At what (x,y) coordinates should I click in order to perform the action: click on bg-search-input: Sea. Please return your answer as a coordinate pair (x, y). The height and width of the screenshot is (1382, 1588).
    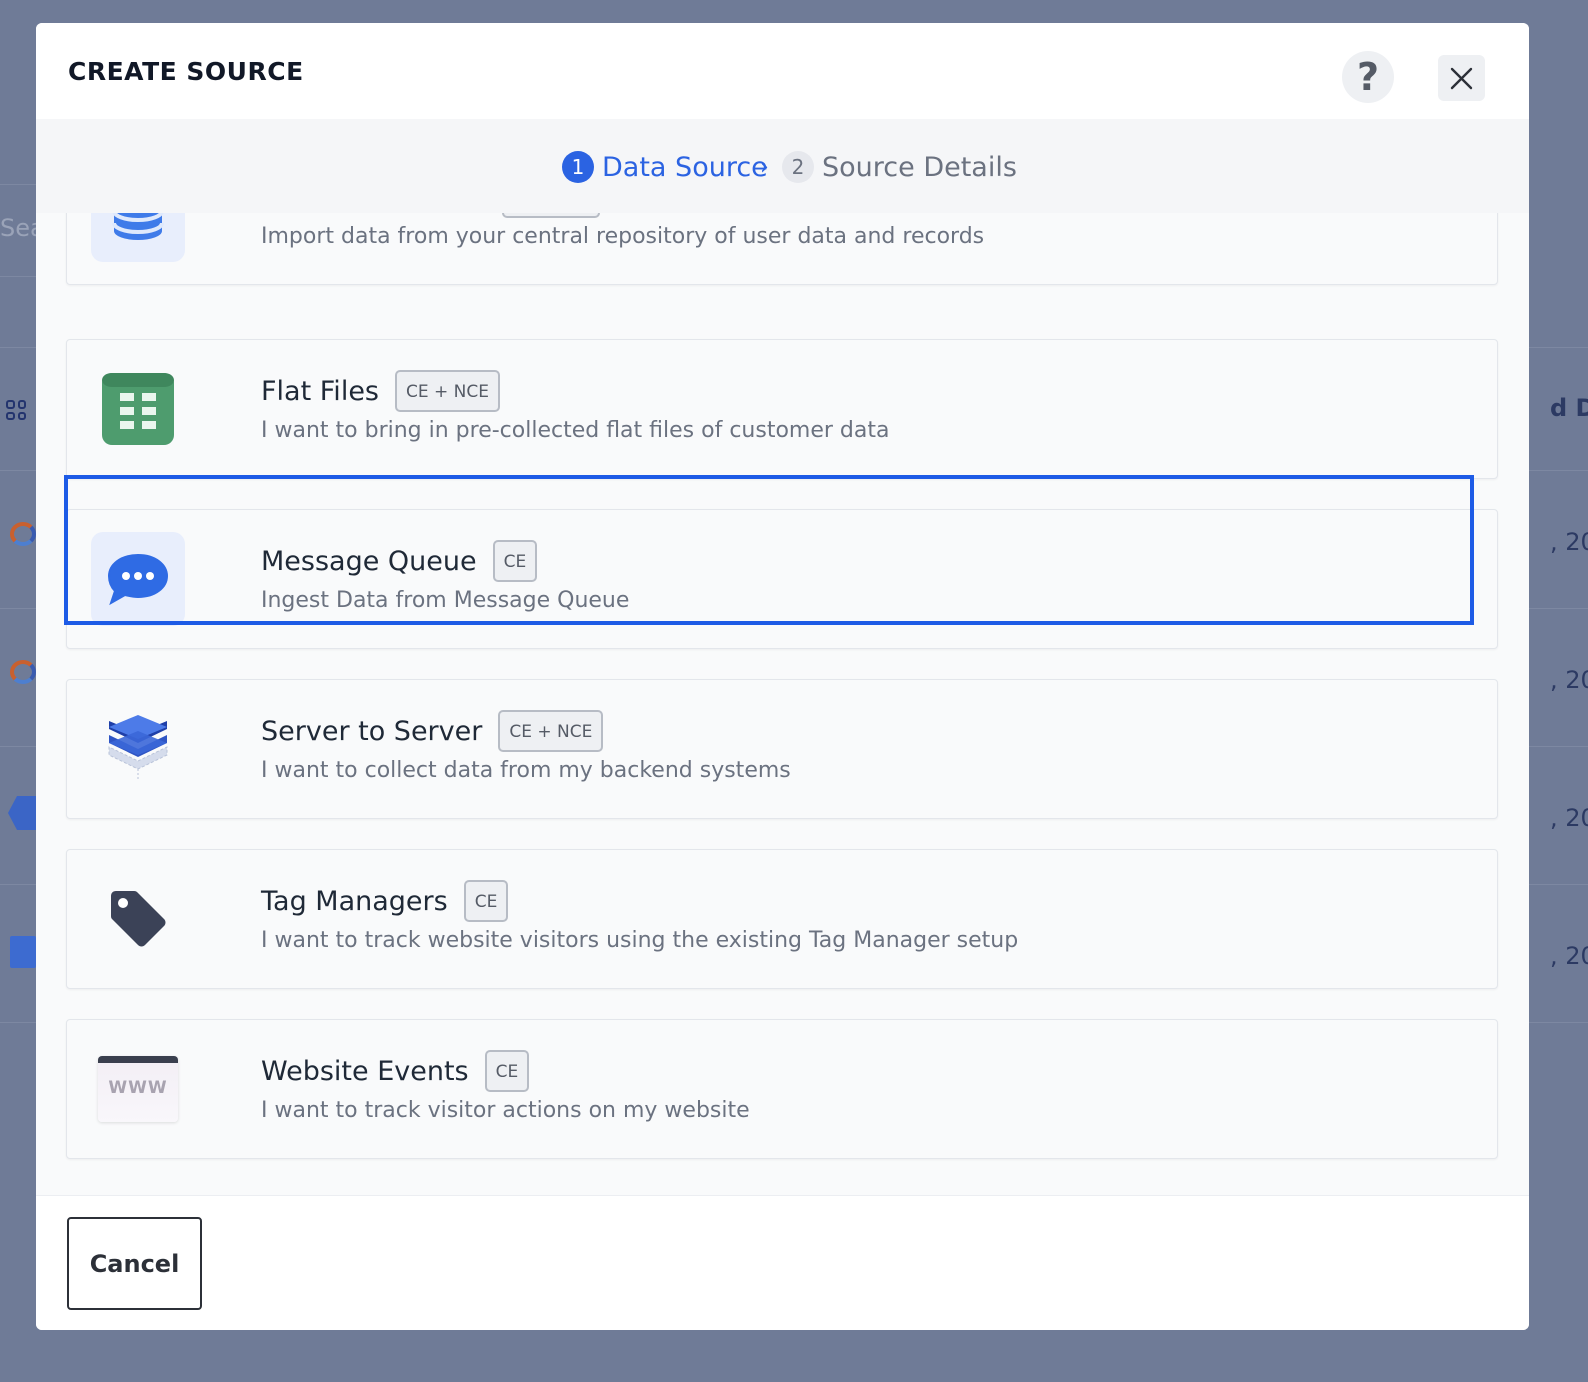
    Looking at the image, I should click on (18, 228).